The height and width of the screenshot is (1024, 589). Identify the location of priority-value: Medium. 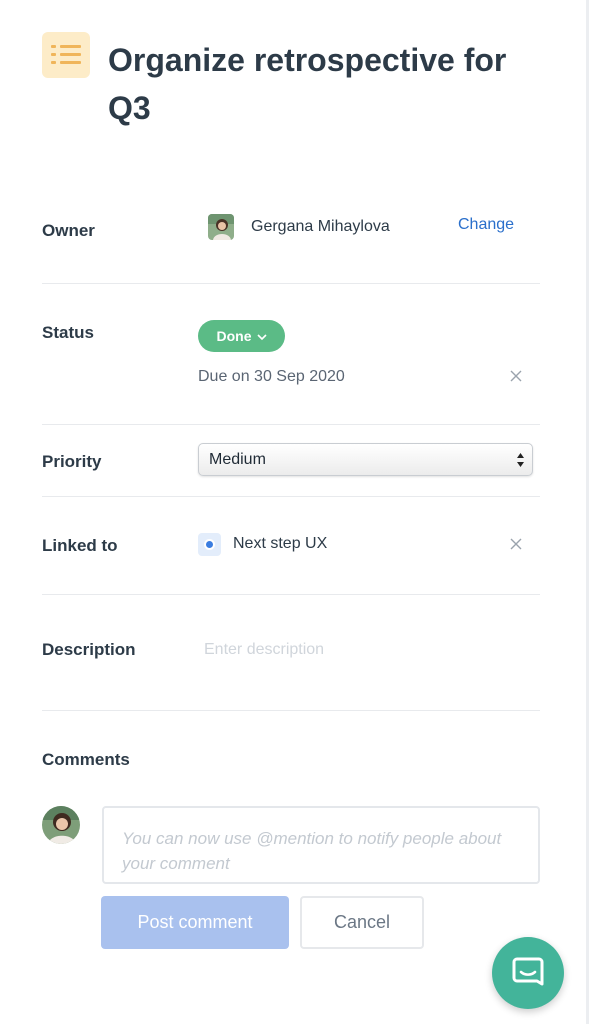
(237, 459).